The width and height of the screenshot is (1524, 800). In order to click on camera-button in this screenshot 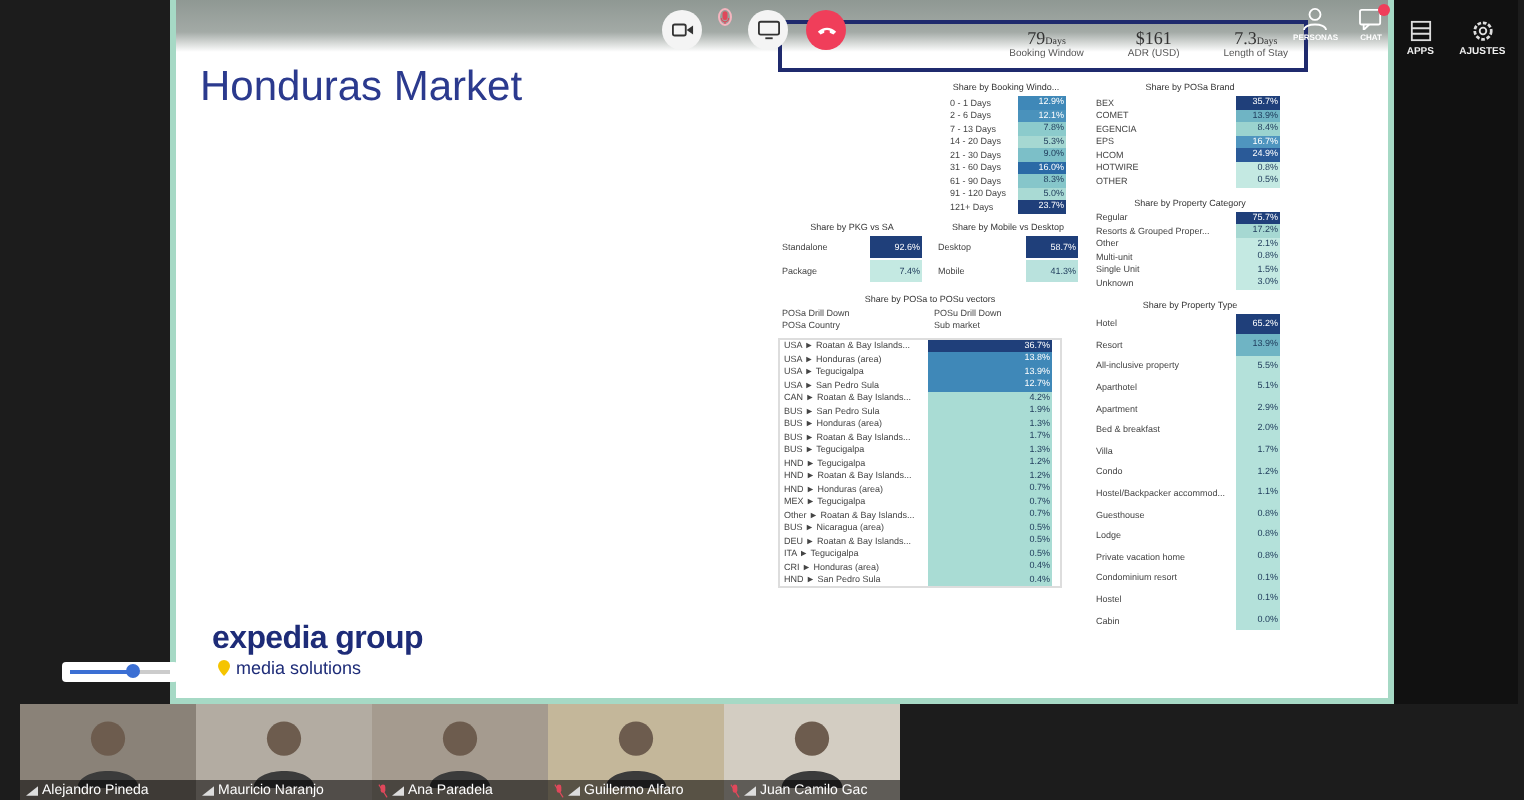, I will do `click(682, 30)`.